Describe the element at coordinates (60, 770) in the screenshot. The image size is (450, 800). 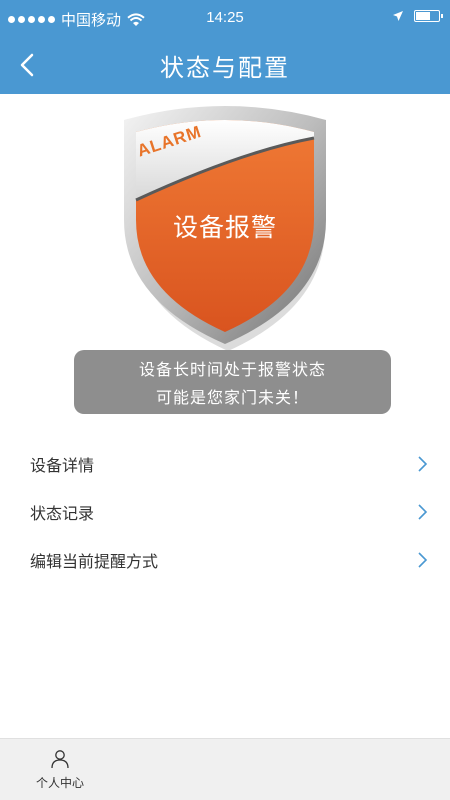
I see `tab-personal-center: 个人中心` at that location.